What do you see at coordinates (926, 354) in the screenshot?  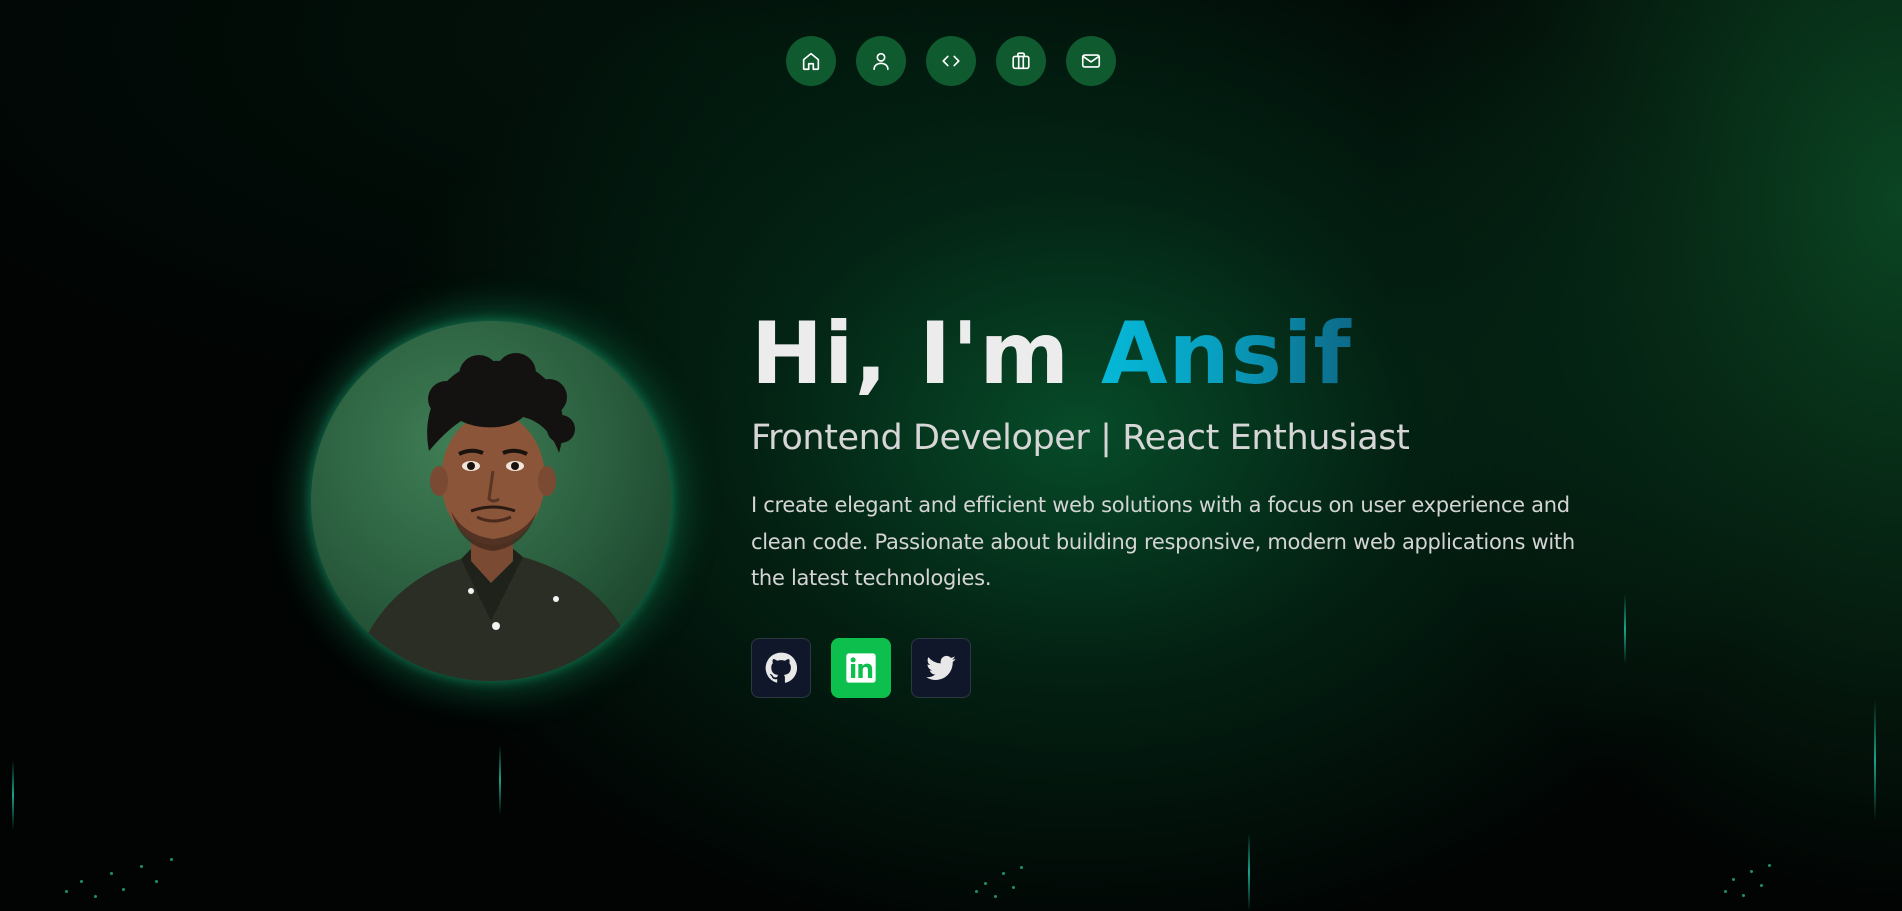 I see `hero-greeting: Hi, I'm` at bounding box center [926, 354].